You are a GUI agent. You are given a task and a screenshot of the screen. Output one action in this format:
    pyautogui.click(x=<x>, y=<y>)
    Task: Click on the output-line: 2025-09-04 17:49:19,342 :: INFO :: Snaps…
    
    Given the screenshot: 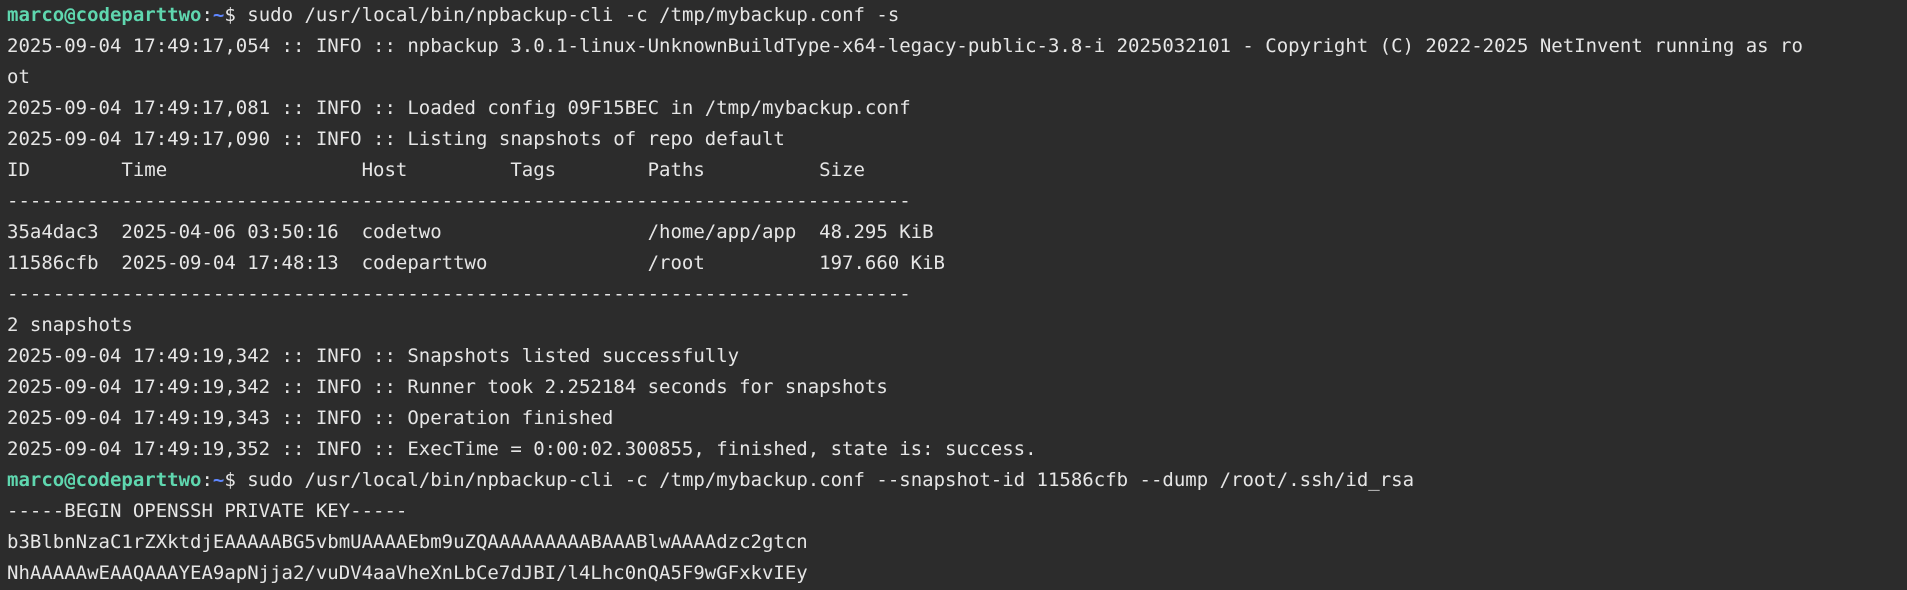 What is the action you would take?
    pyautogui.click(x=373, y=356)
    